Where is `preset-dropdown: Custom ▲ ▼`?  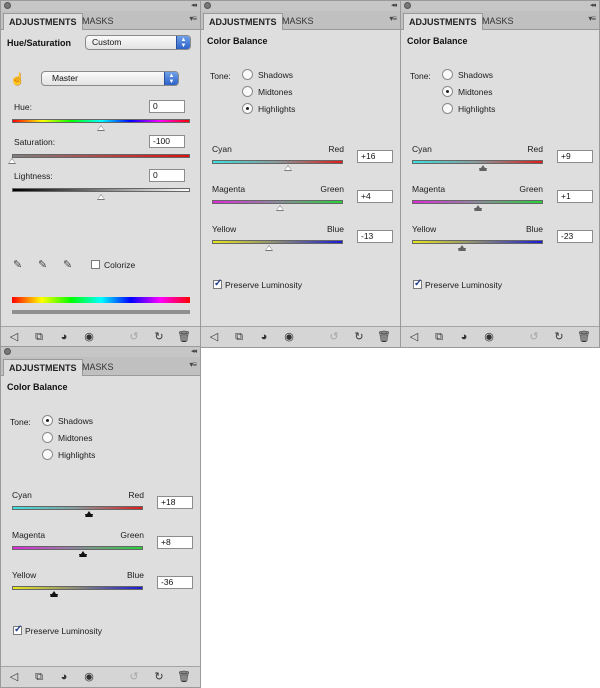 preset-dropdown: Custom ▲ ▼ is located at coordinates (138, 42).